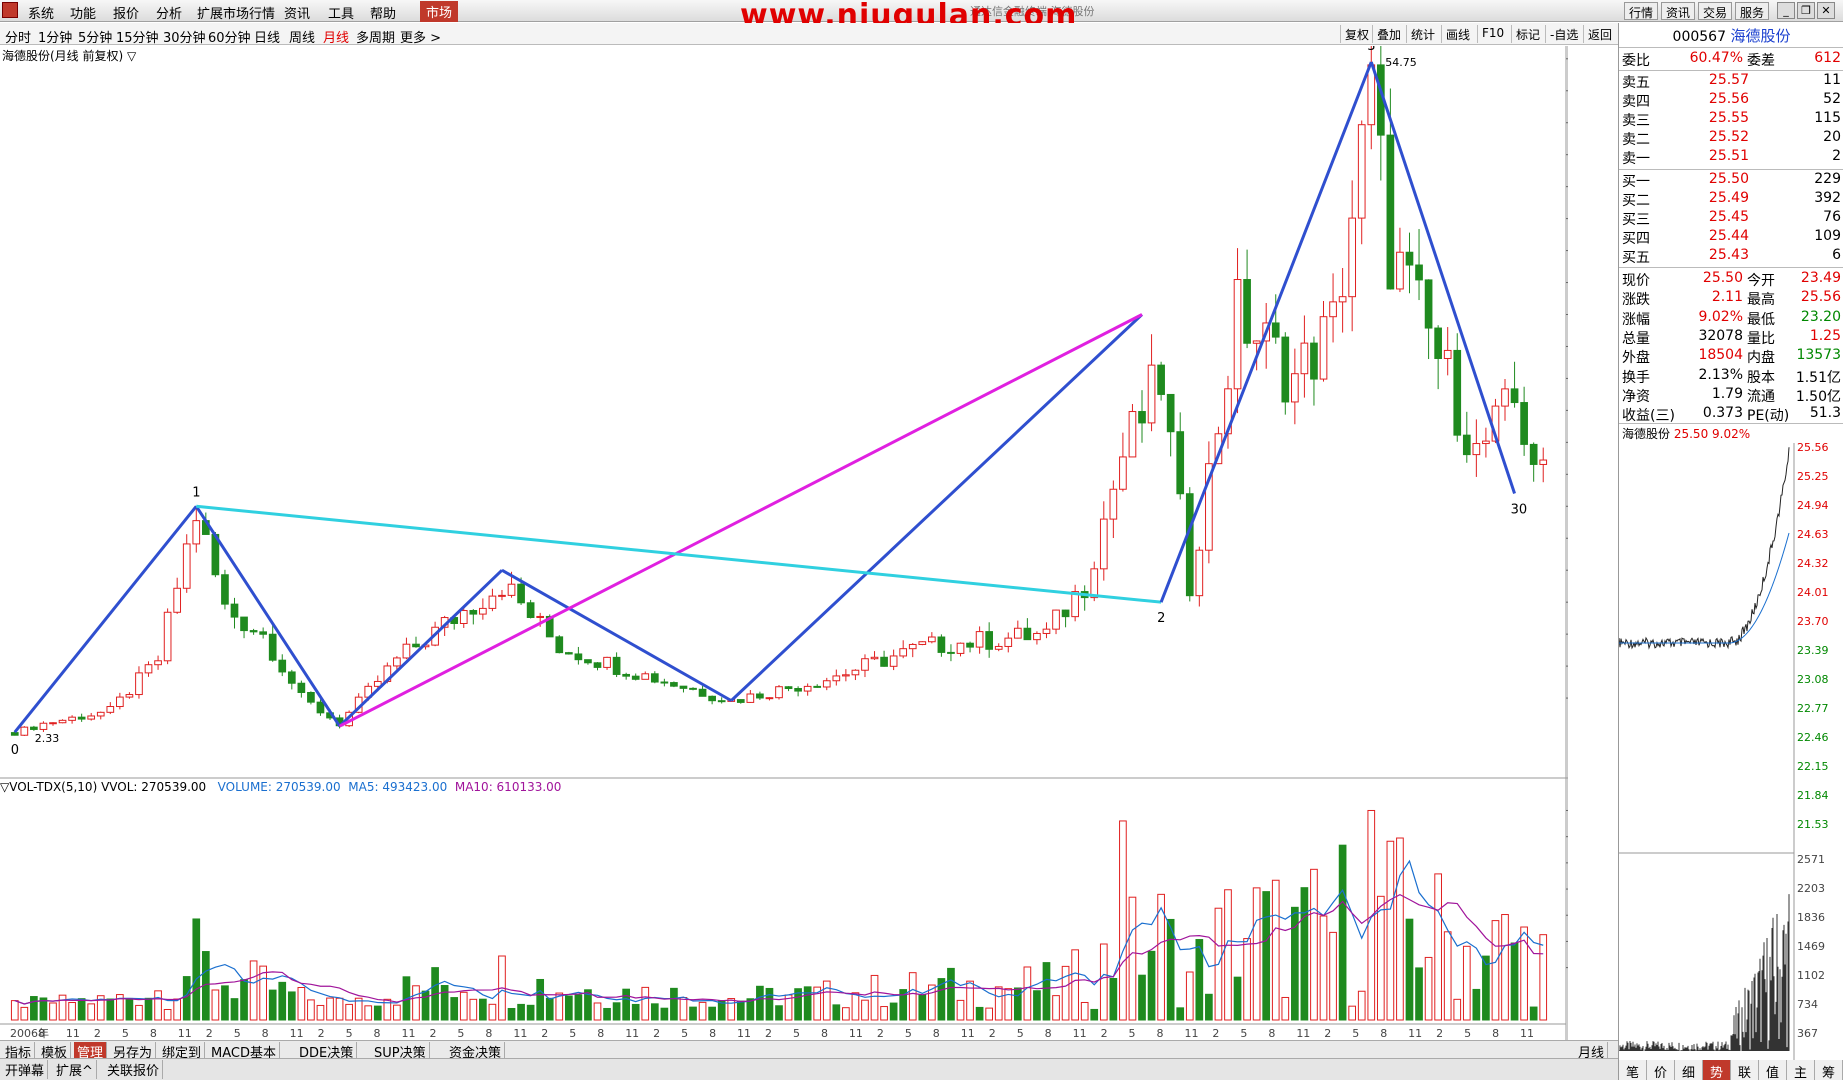 The height and width of the screenshot is (1081, 1843). What do you see at coordinates (1715, 11) in the screenshot?
I see `top-trade-button: 交易` at bounding box center [1715, 11].